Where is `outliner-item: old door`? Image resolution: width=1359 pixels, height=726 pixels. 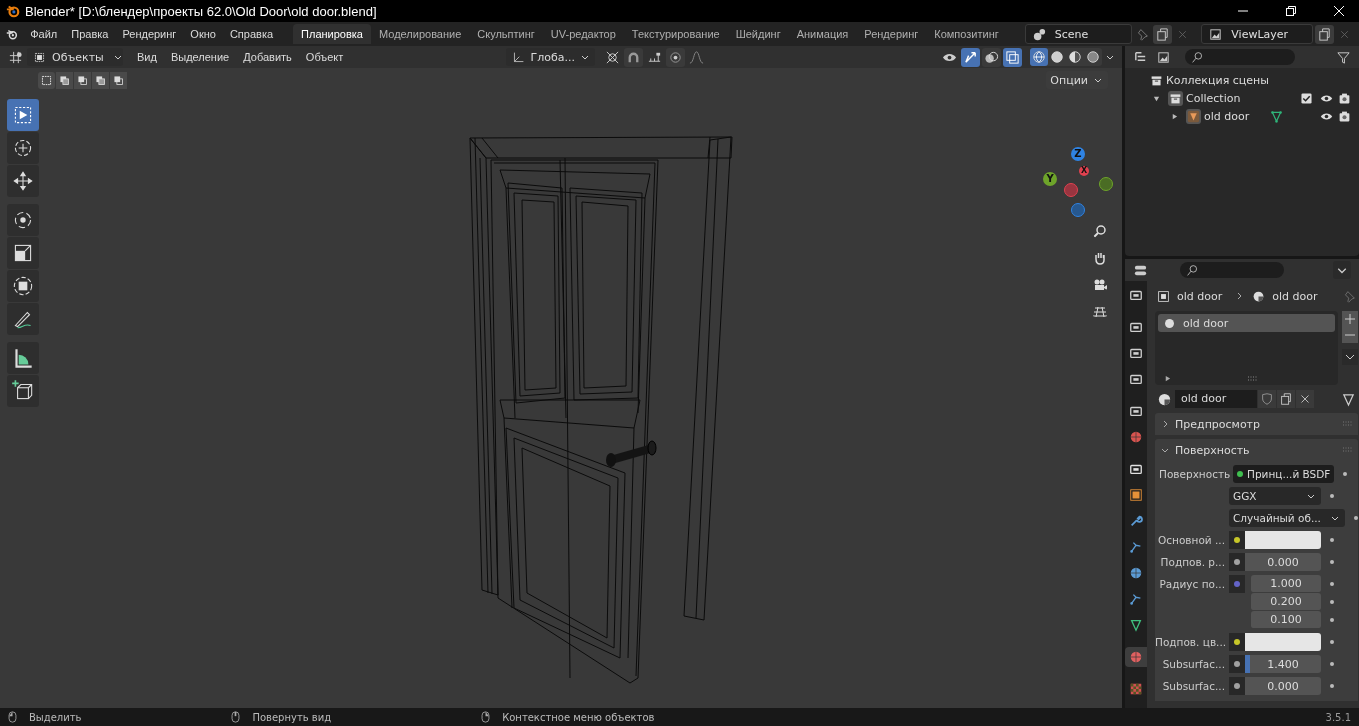
outliner-item: old door is located at coordinates (1227, 116).